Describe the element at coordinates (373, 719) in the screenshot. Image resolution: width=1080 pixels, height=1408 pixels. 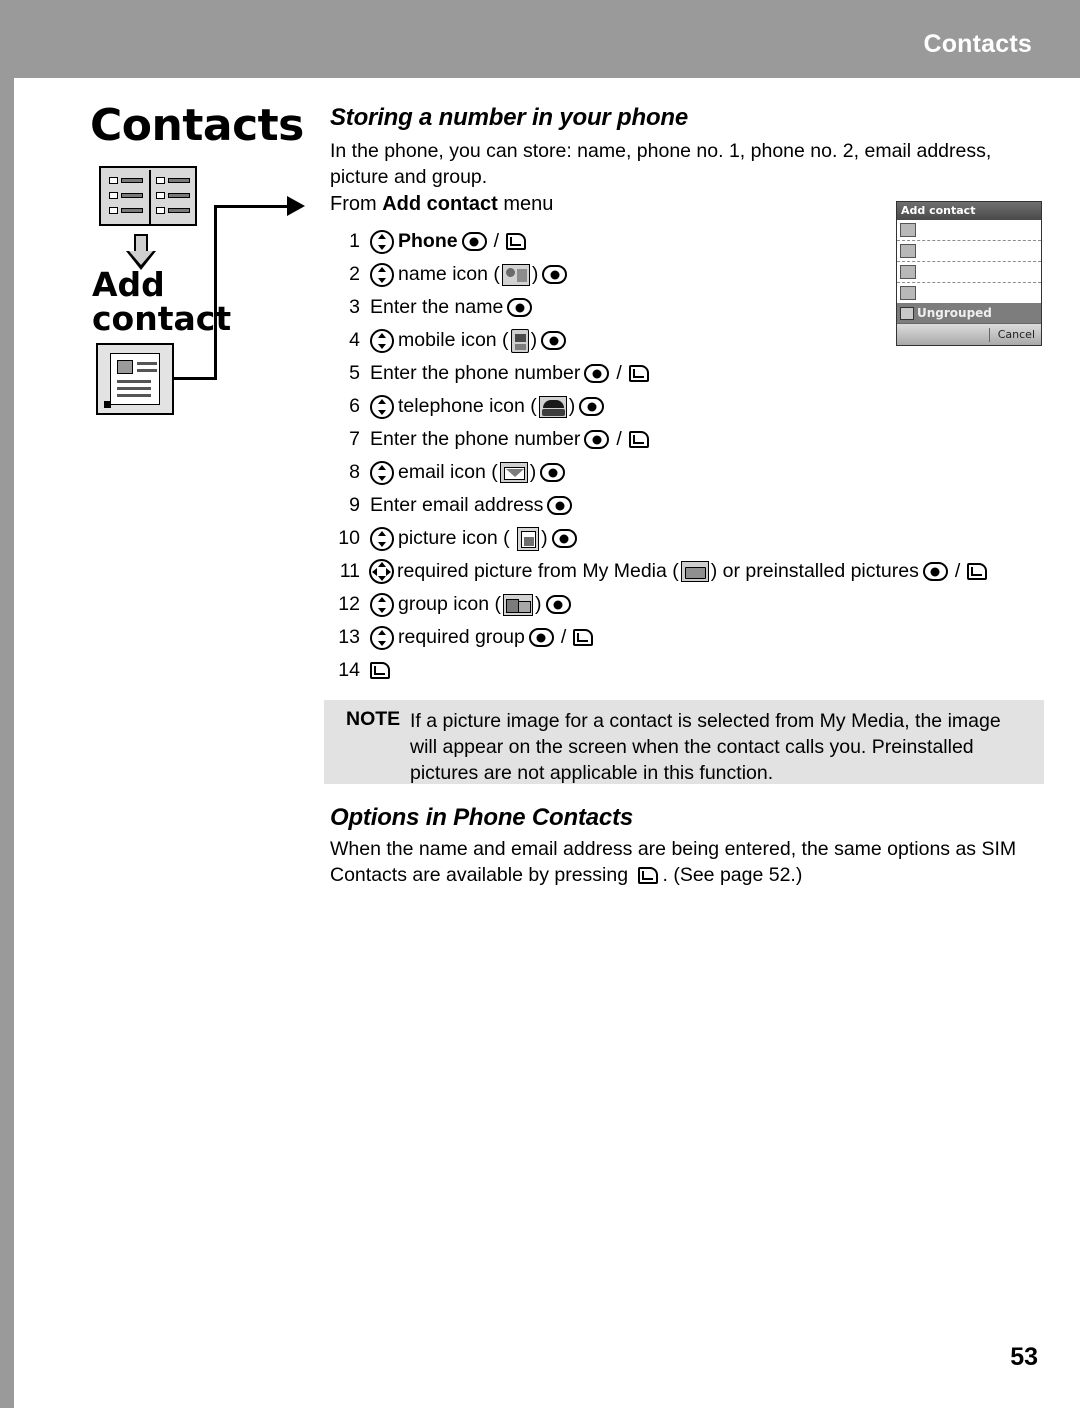
I see `note-label: NOTE` at that location.